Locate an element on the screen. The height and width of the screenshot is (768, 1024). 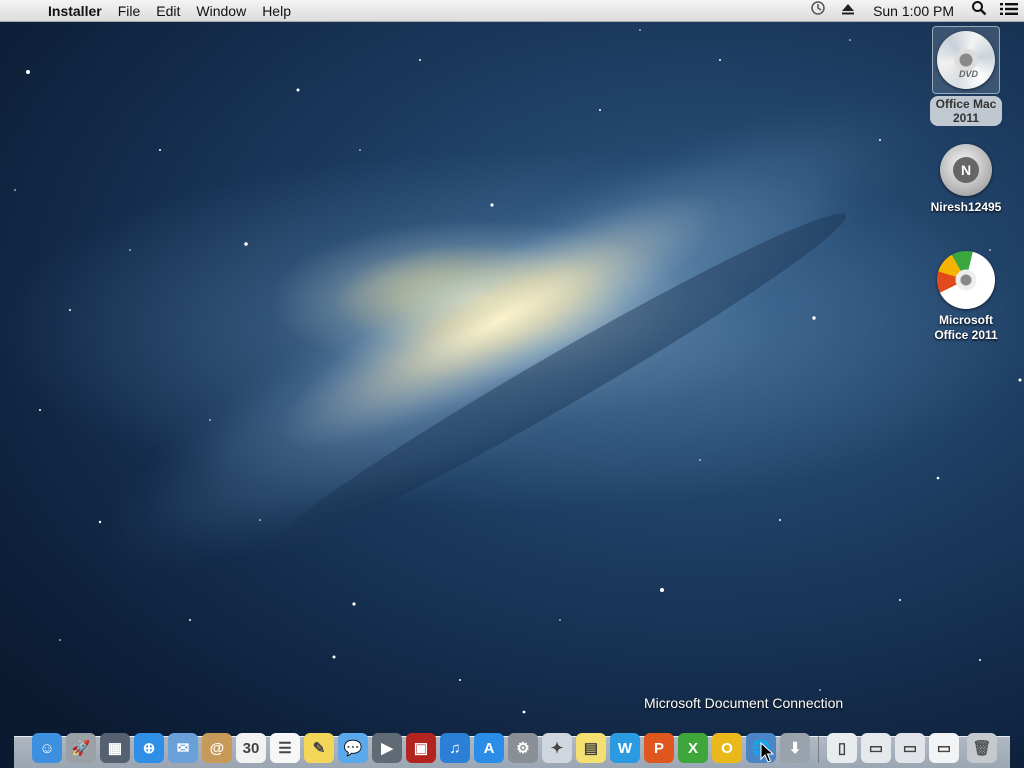
boot-disk-icon: N is located at coordinates (966, 170).